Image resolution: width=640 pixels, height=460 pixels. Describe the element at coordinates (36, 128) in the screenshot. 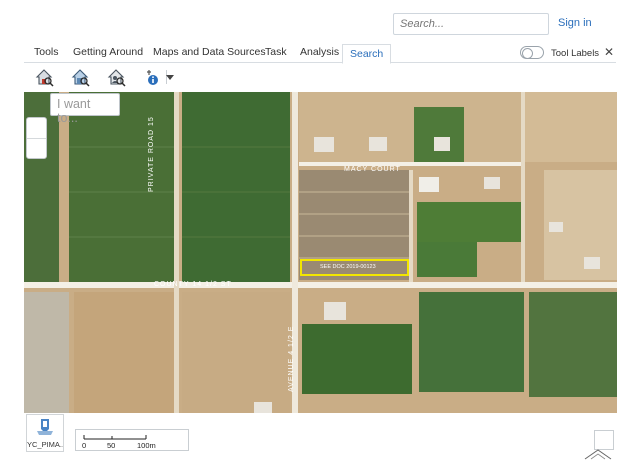

I see `zoom-in-button` at that location.